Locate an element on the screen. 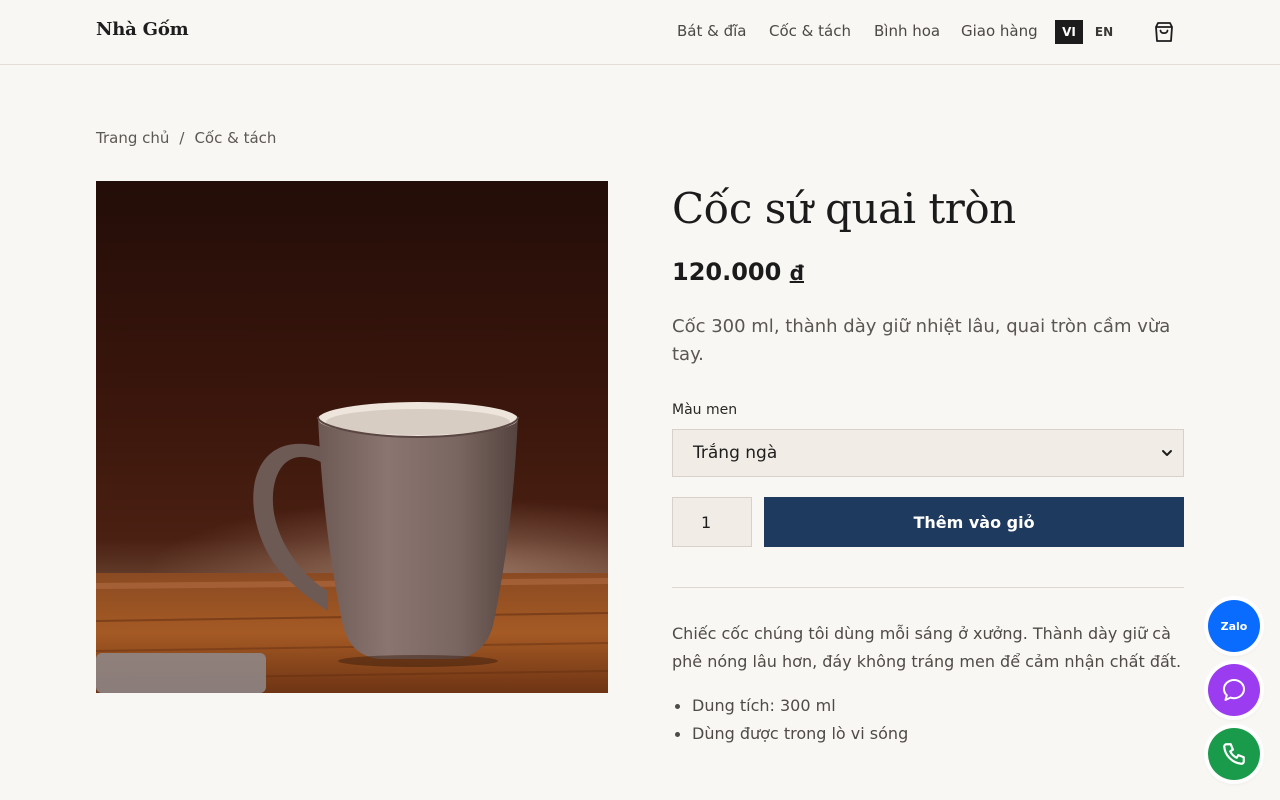 The image size is (1280, 800). cart-button is located at coordinates (1164, 32).